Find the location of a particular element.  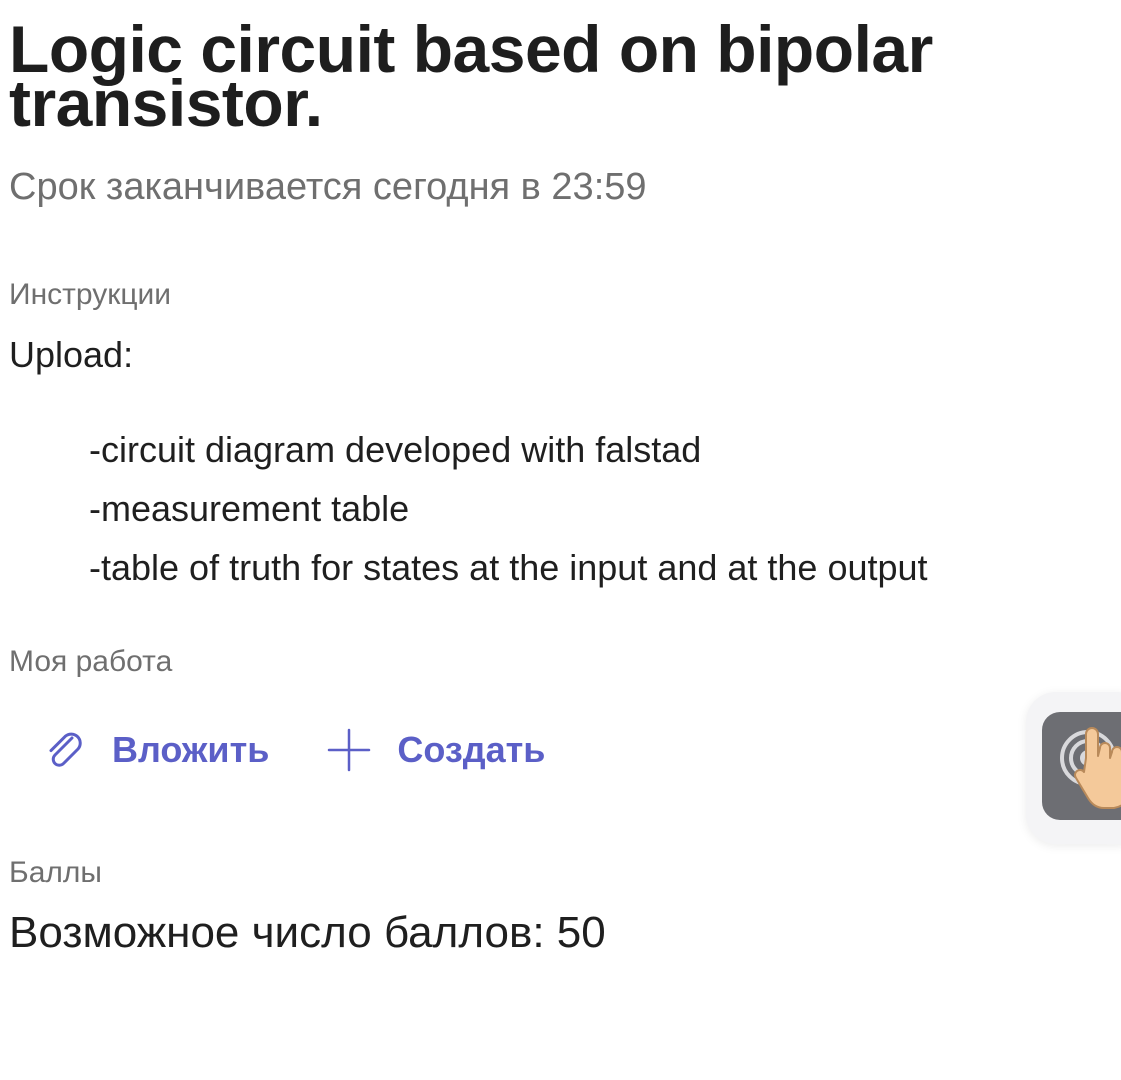

instructions-item: -circuit diagram developed with falstad is located at coordinates (395, 449).